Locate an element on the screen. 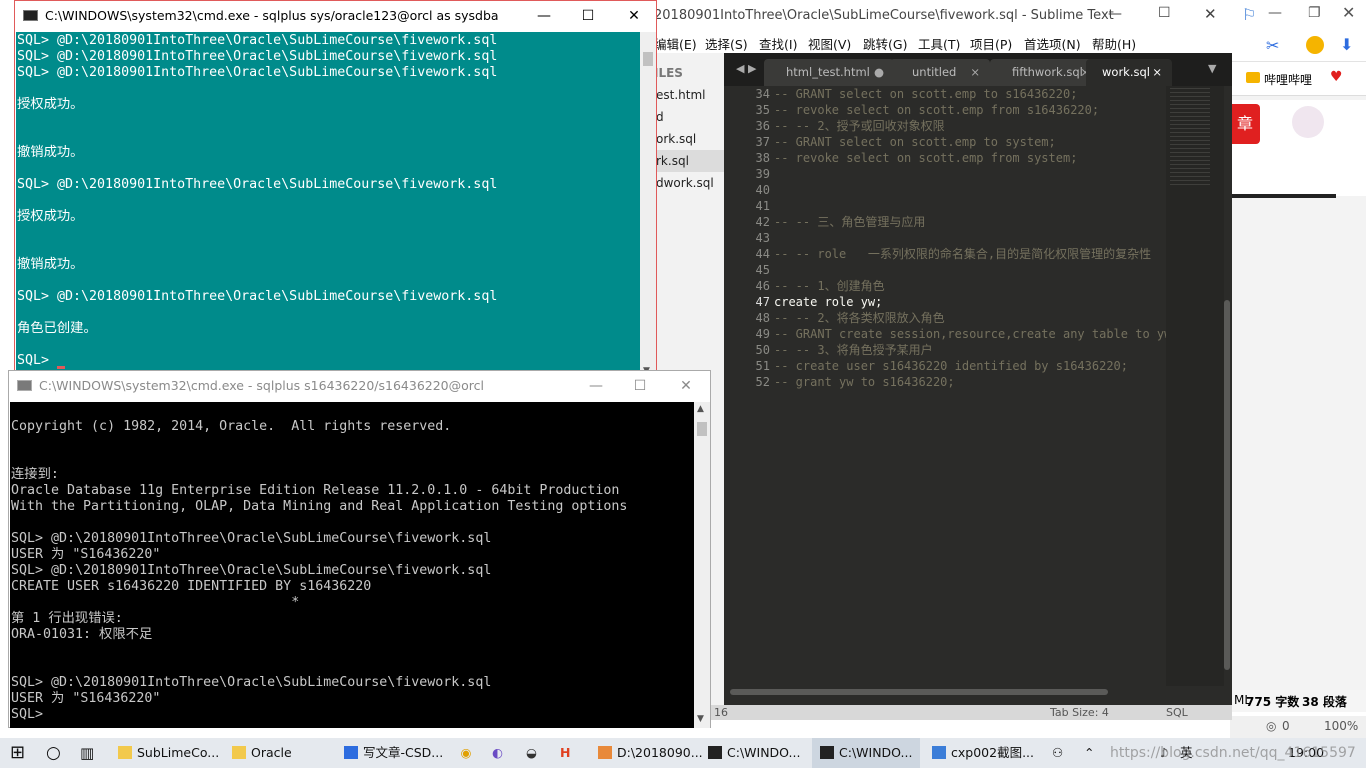  app-icon: ◐ is located at coordinates (497, 753).